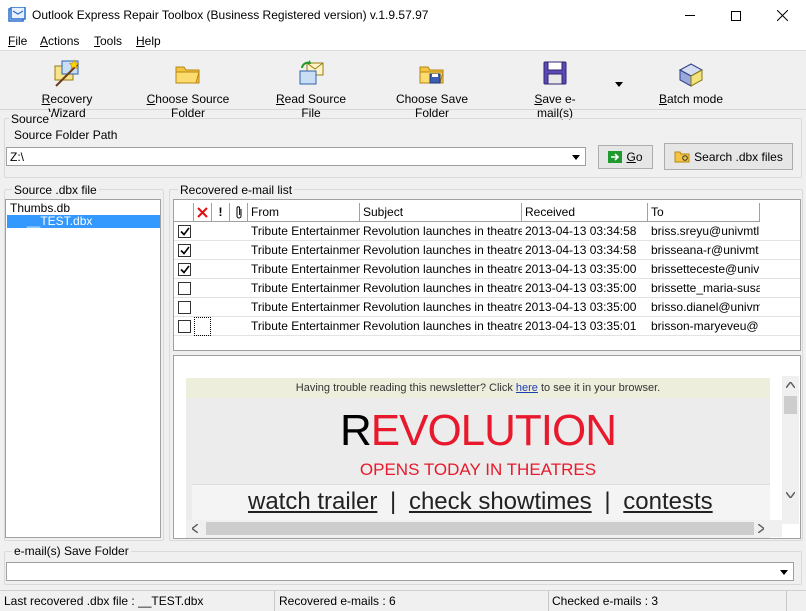  Describe the element at coordinates (761, 528) in the screenshot. I see `scroll-right-icon` at that location.